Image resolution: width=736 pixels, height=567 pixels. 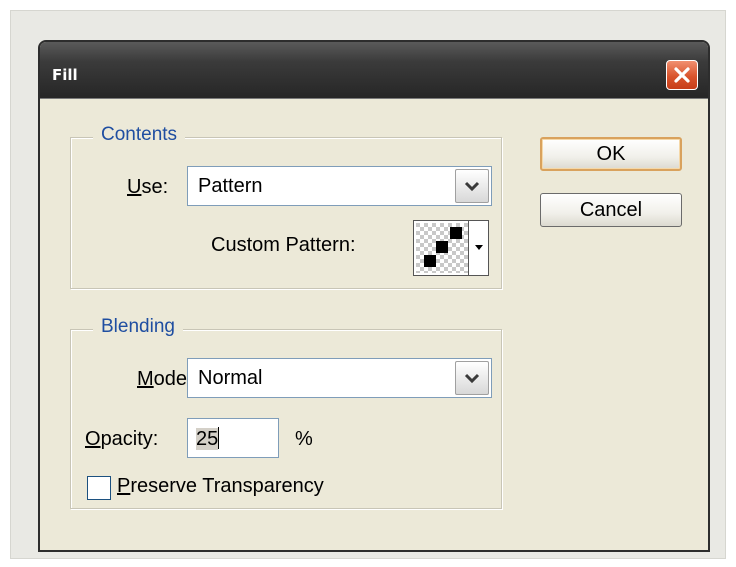 I want to click on use-label: Use:, so click(x=148, y=187).